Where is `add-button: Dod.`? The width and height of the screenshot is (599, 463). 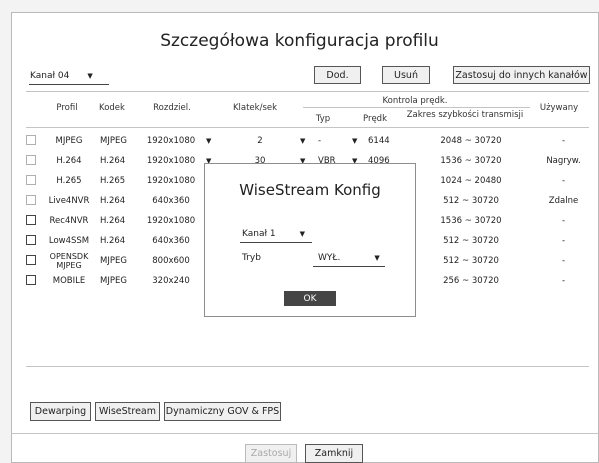
add-button: Dod. is located at coordinates (337, 75).